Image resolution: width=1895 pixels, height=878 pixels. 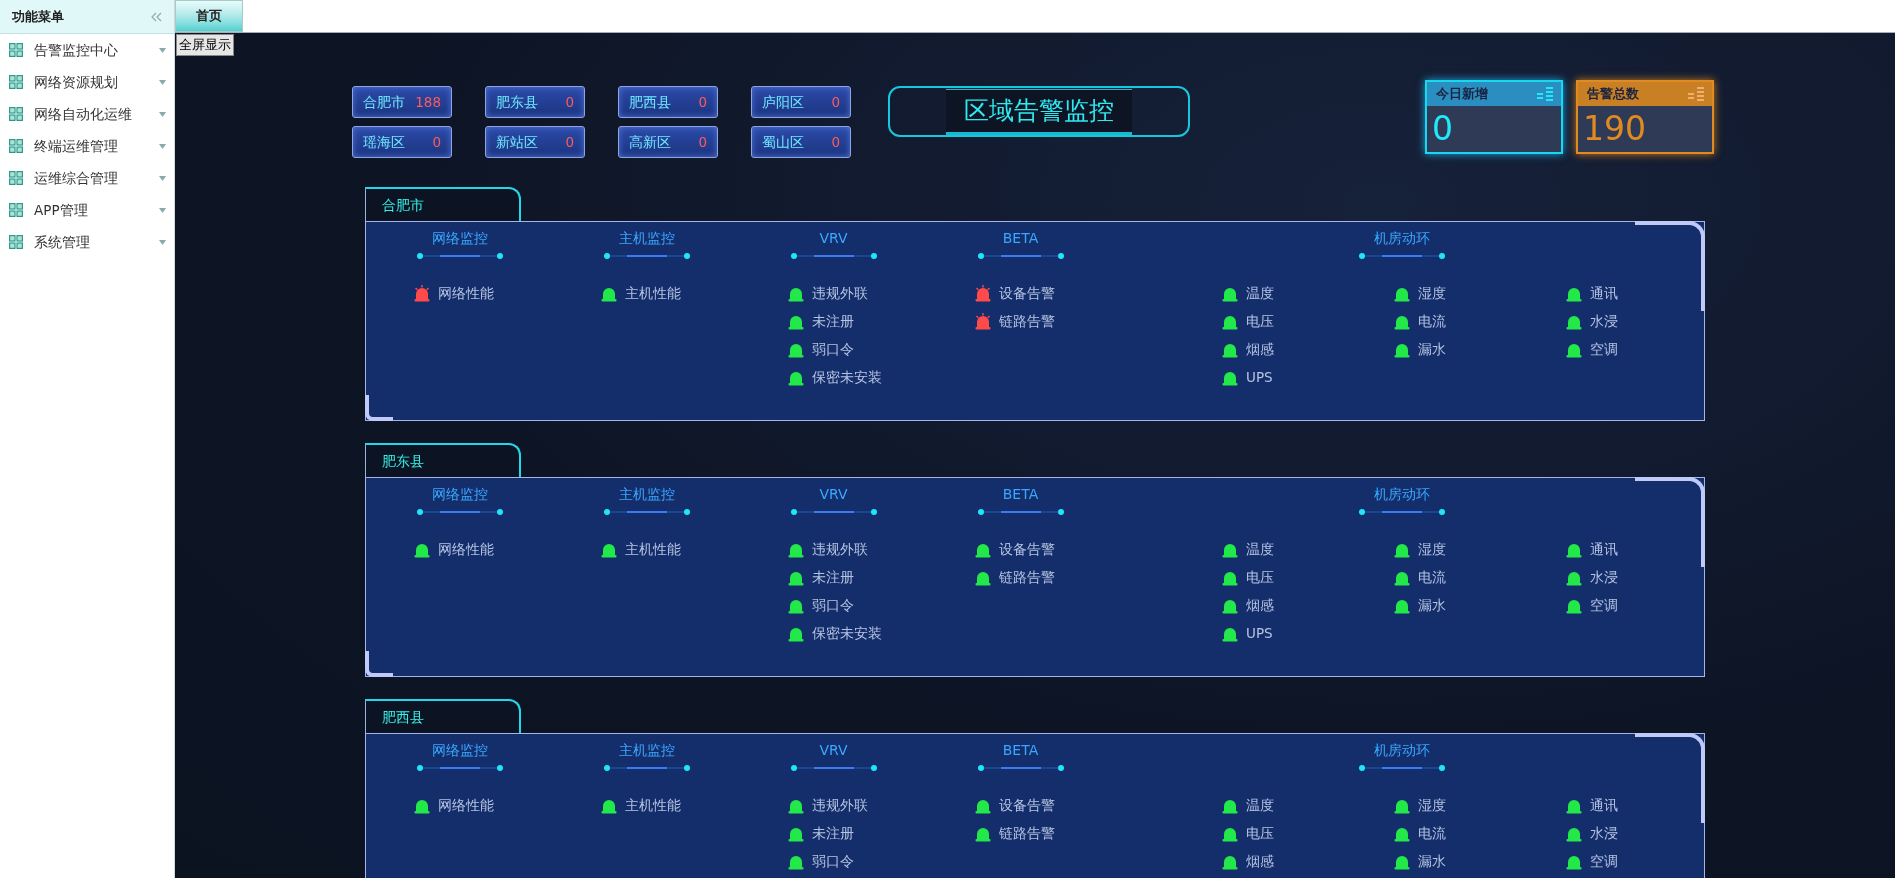 I want to click on district-button: 庐阳区 0, so click(x=801, y=102).